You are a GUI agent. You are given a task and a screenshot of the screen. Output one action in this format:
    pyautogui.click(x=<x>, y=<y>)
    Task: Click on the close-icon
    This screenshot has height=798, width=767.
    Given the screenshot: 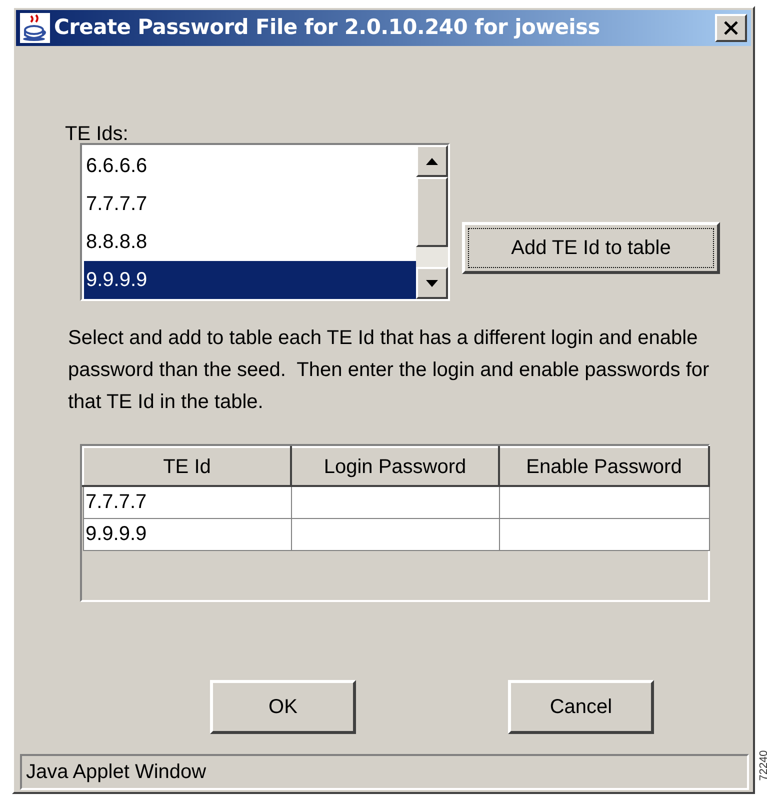 What is the action you would take?
    pyautogui.click(x=731, y=28)
    